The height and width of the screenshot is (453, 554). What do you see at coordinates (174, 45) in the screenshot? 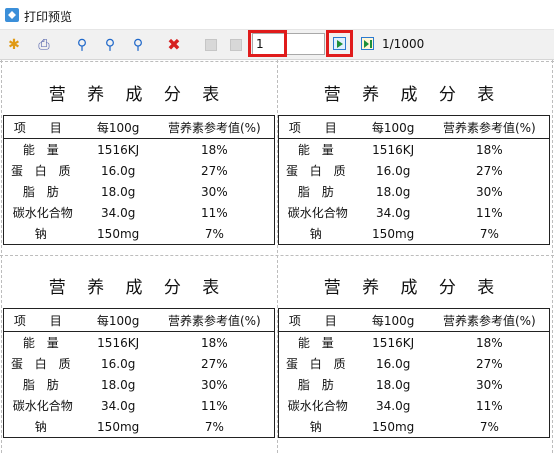
I see `close-preview-icon: ✖` at bounding box center [174, 45].